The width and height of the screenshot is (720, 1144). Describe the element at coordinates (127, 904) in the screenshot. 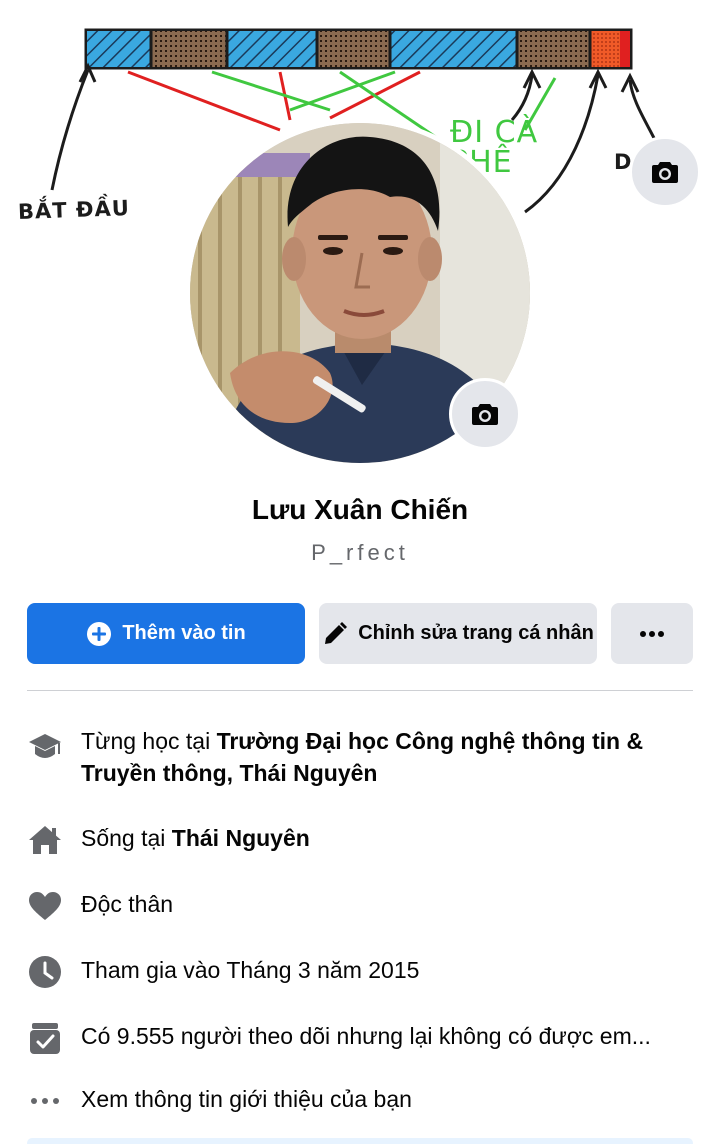

I see `relationship-status: Độc thân` at that location.